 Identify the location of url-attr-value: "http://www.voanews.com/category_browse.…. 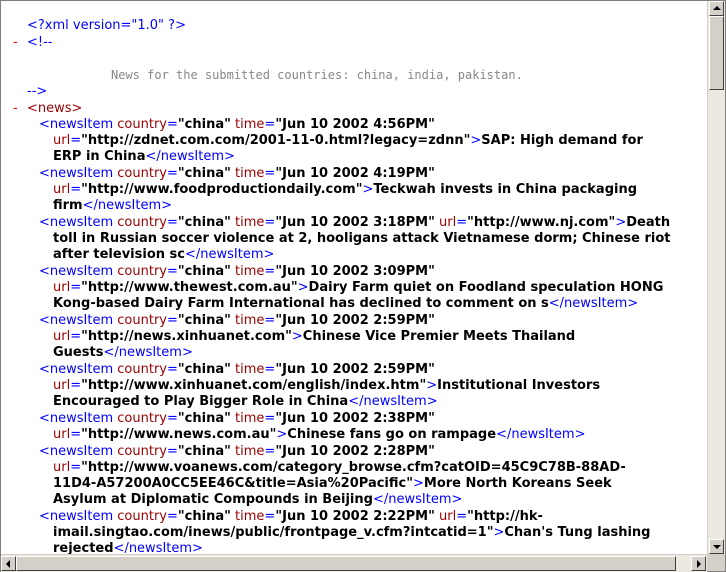
(353, 467).